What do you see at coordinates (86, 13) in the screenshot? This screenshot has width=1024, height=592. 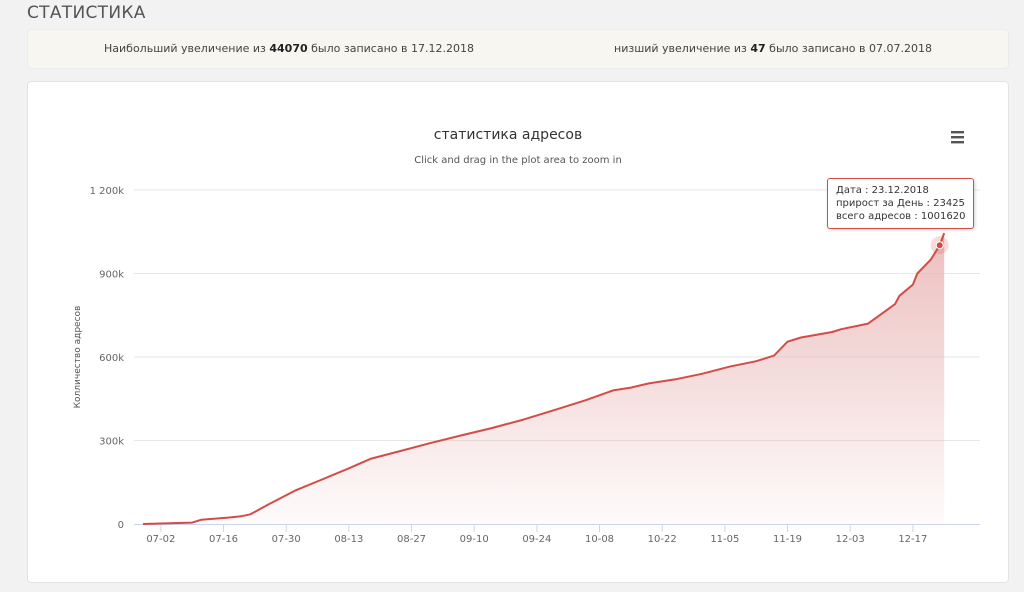 I see `page-title: СТАТИСТИКА` at bounding box center [86, 13].